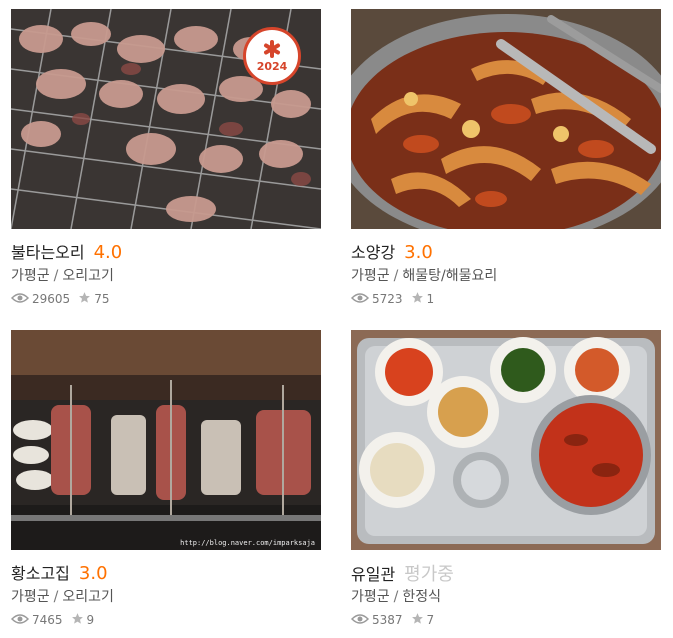 This screenshot has height=638, width=673. I want to click on restaurant-name: 불타는오리, so click(48, 251).